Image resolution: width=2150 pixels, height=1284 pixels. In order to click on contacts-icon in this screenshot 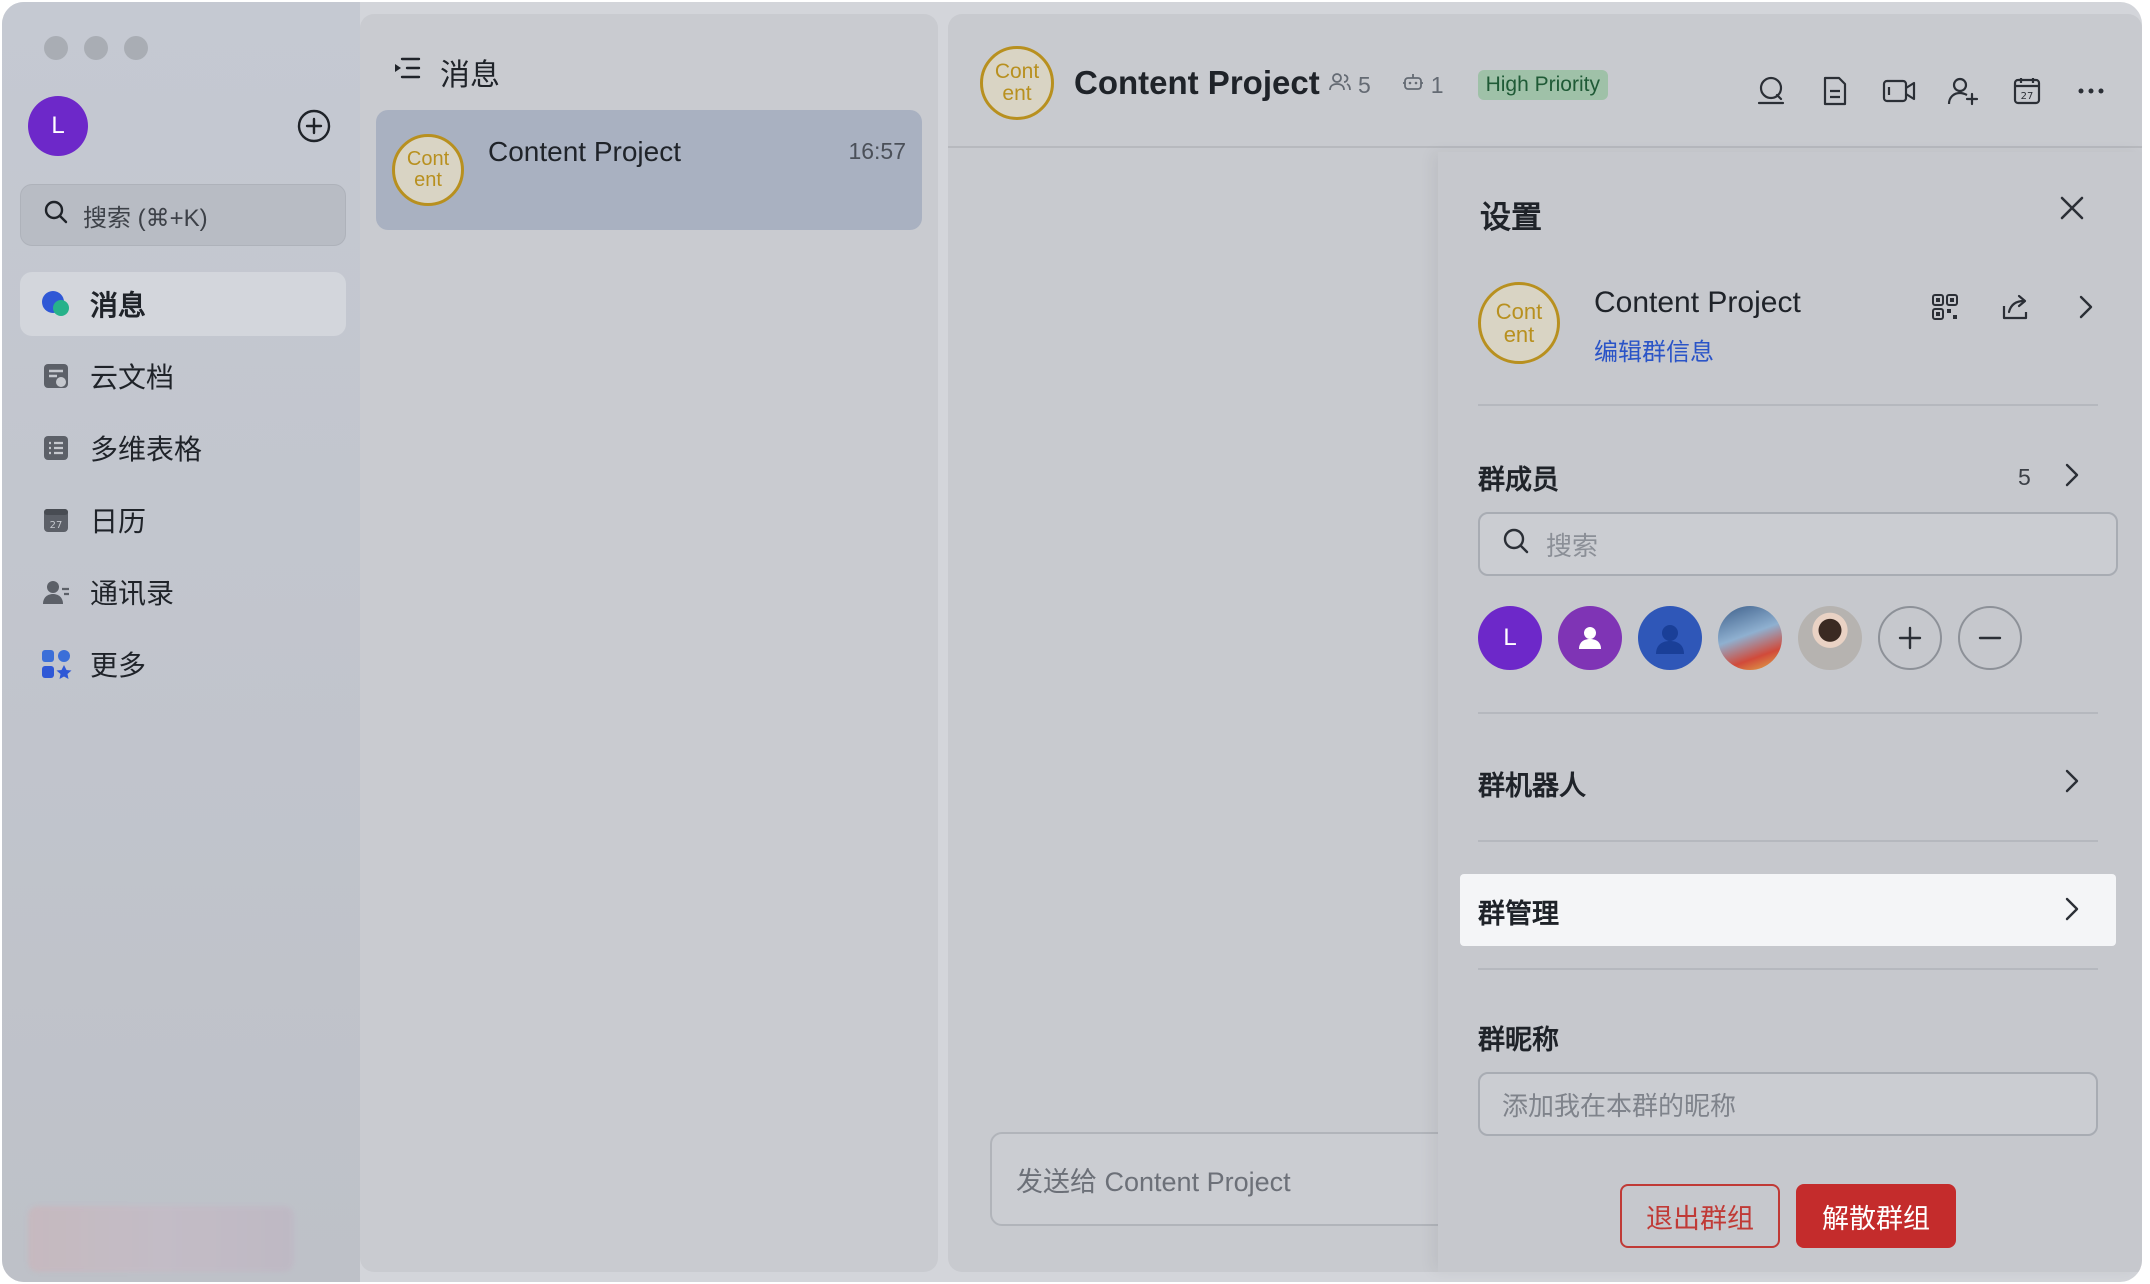, I will do `click(56, 592)`.